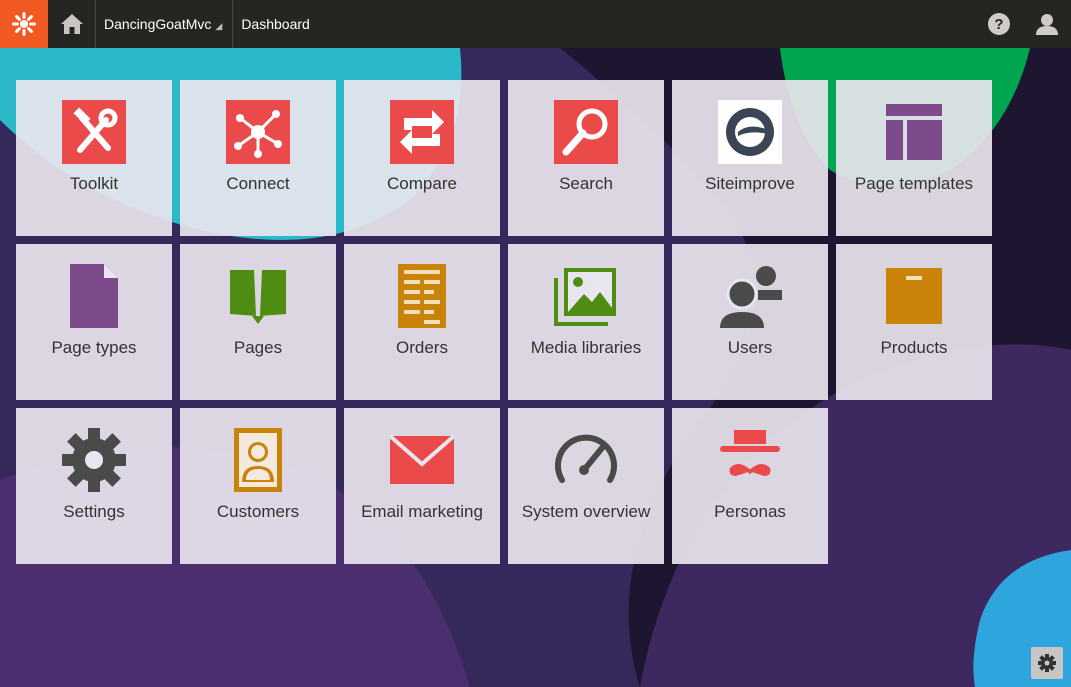 The height and width of the screenshot is (687, 1071). I want to click on dashboard-settings-icon, so click(1047, 663).